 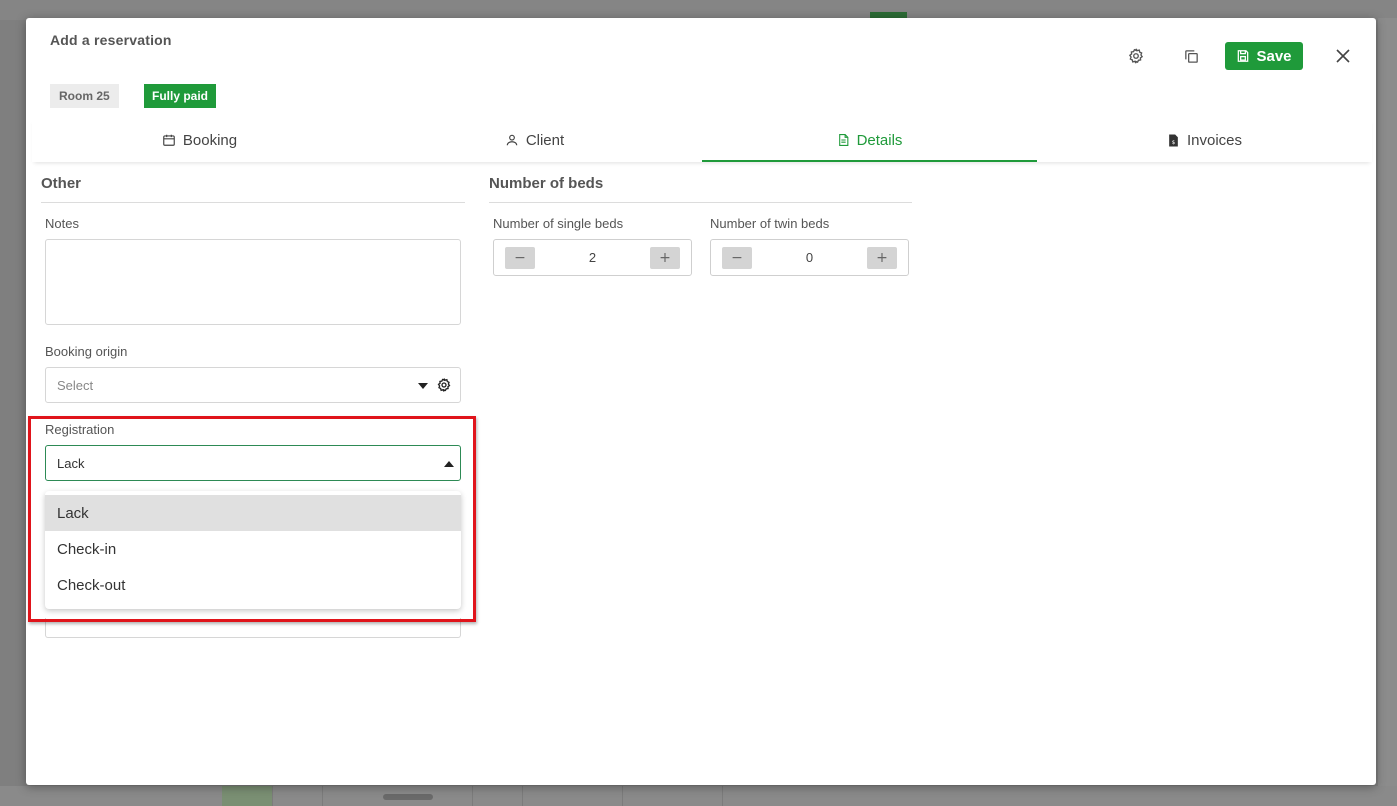 I want to click on background-calendar-edge, so click(x=1387, y=403).